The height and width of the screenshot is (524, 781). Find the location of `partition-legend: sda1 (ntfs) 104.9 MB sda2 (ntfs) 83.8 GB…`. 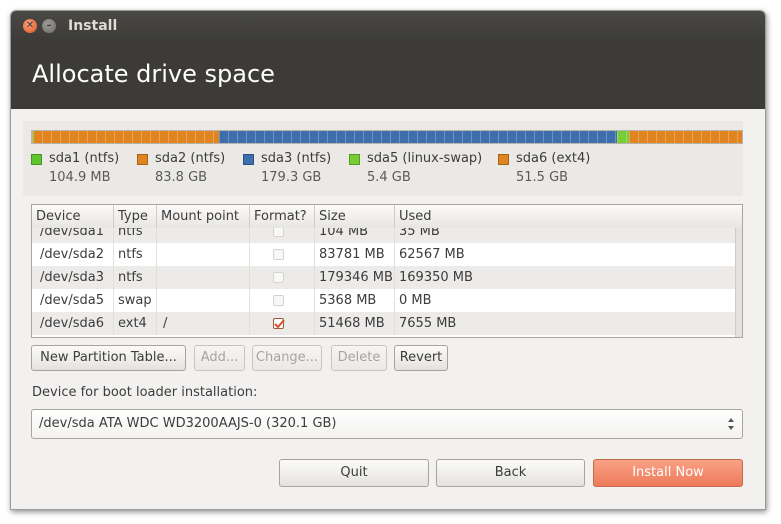

partition-legend: sda1 (ntfs) 104.9 MB sda2 (ntfs) 83.8 GB… is located at coordinates (387, 171).